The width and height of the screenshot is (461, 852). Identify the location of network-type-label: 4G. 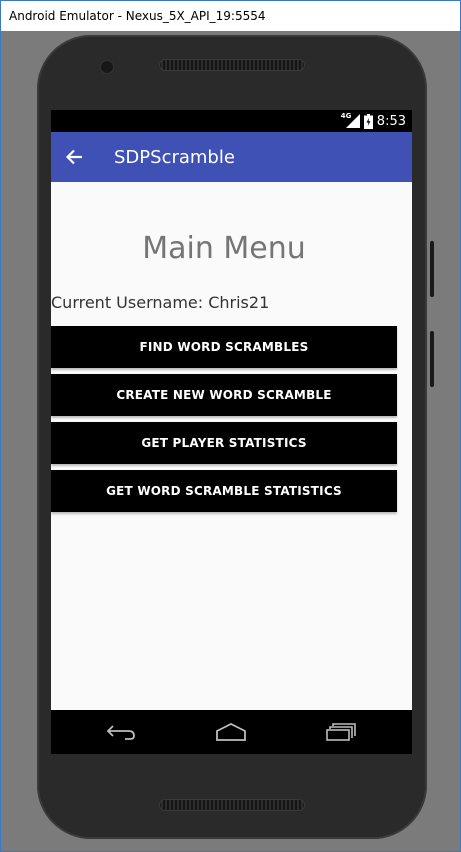
(346, 116).